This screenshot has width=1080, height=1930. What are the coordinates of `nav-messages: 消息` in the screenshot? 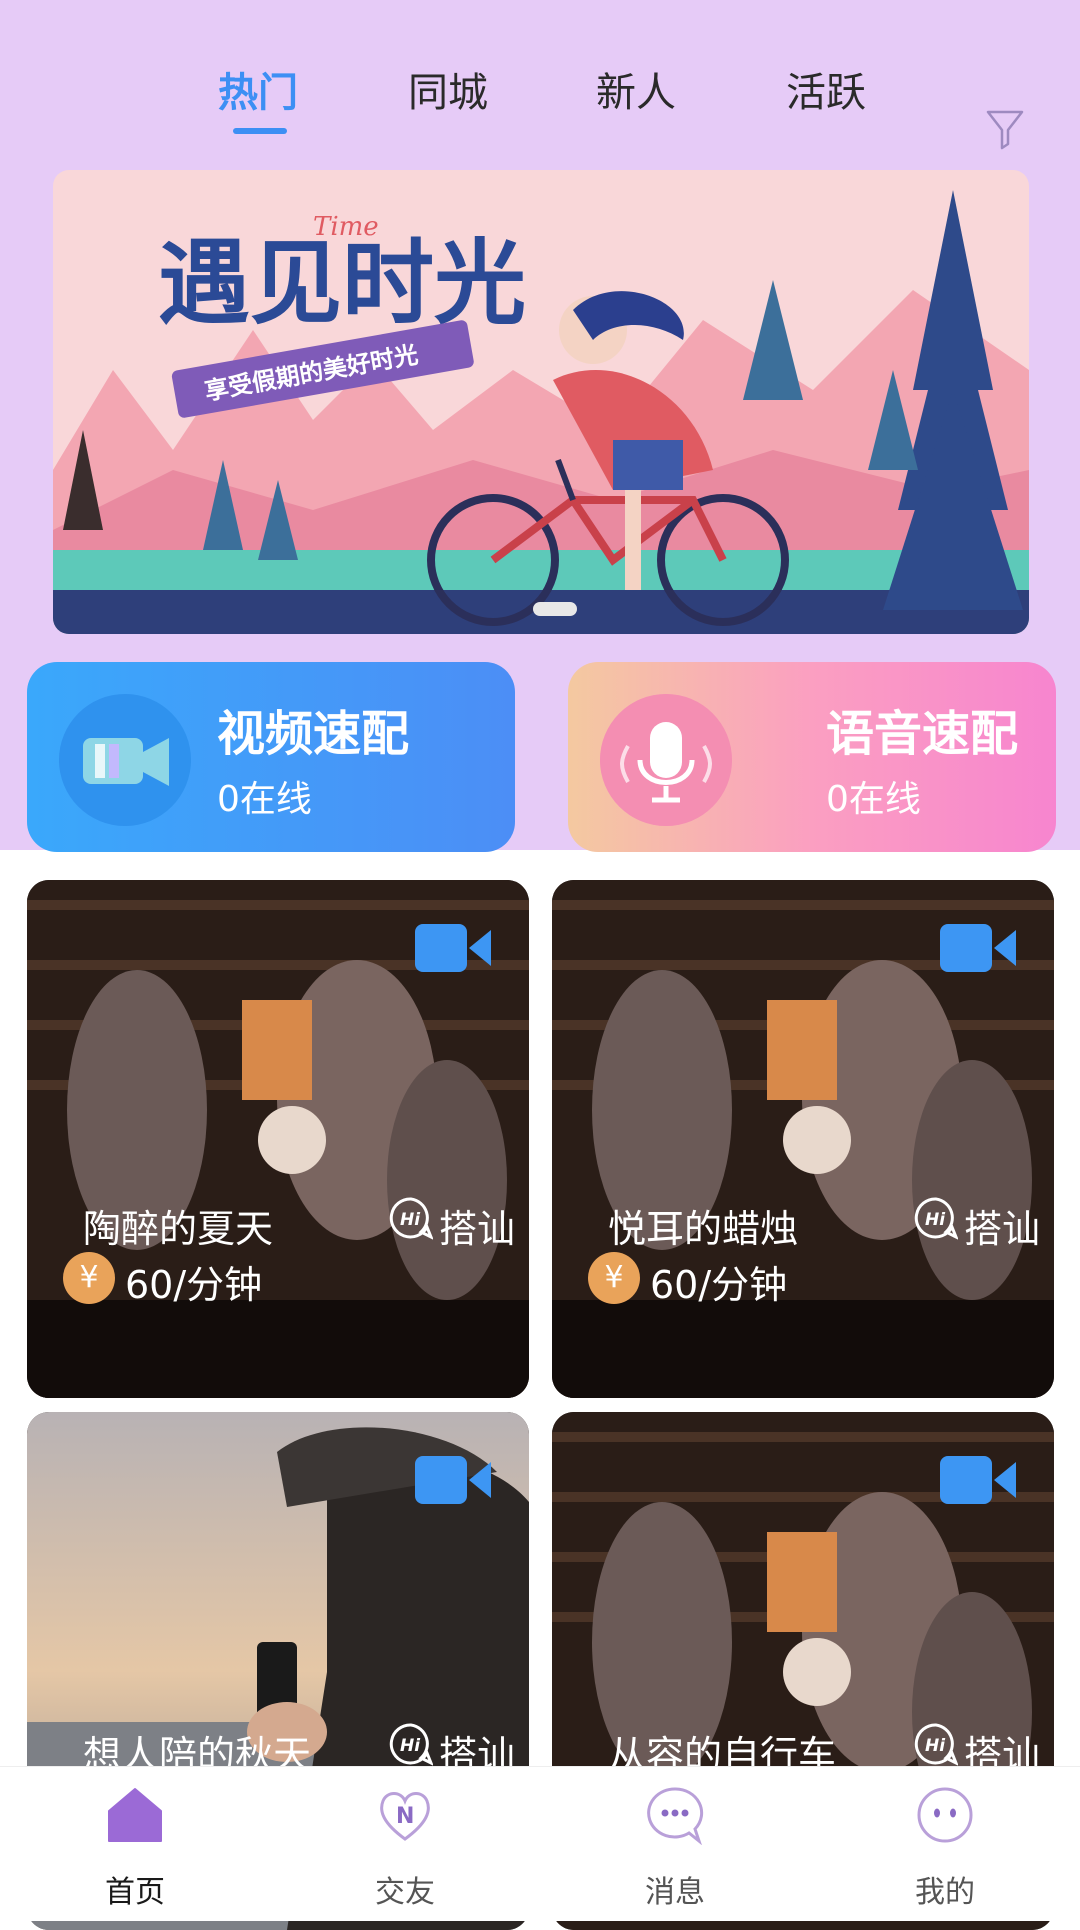 It's located at (675, 1844).